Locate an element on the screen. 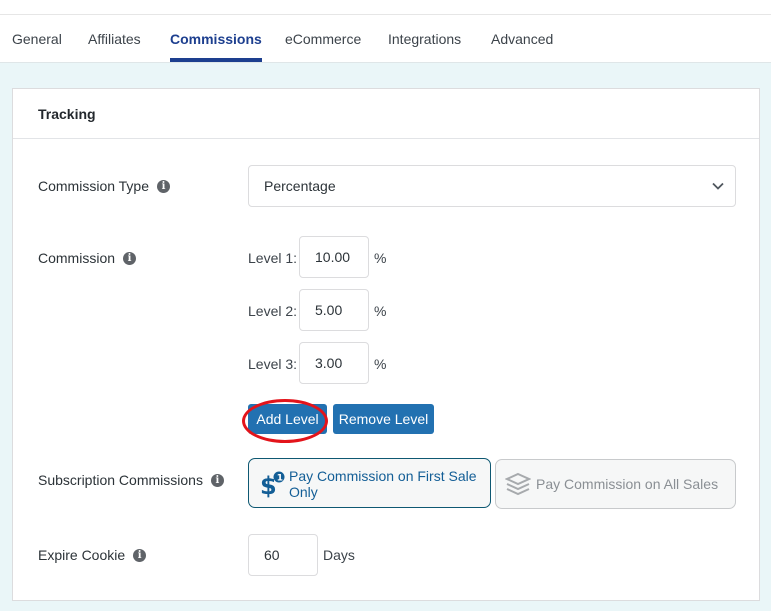 The image size is (771, 611). subscription-commissions-label: Subscription Commissions i is located at coordinates (131, 480).